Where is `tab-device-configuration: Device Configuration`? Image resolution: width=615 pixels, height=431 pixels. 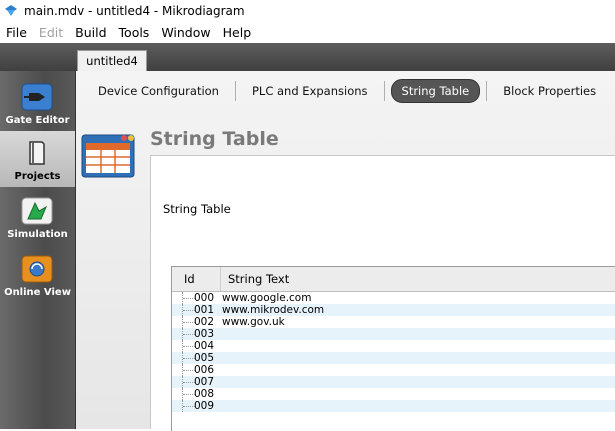 tab-device-configuration: Device Configuration is located at coordinates (158, 91).